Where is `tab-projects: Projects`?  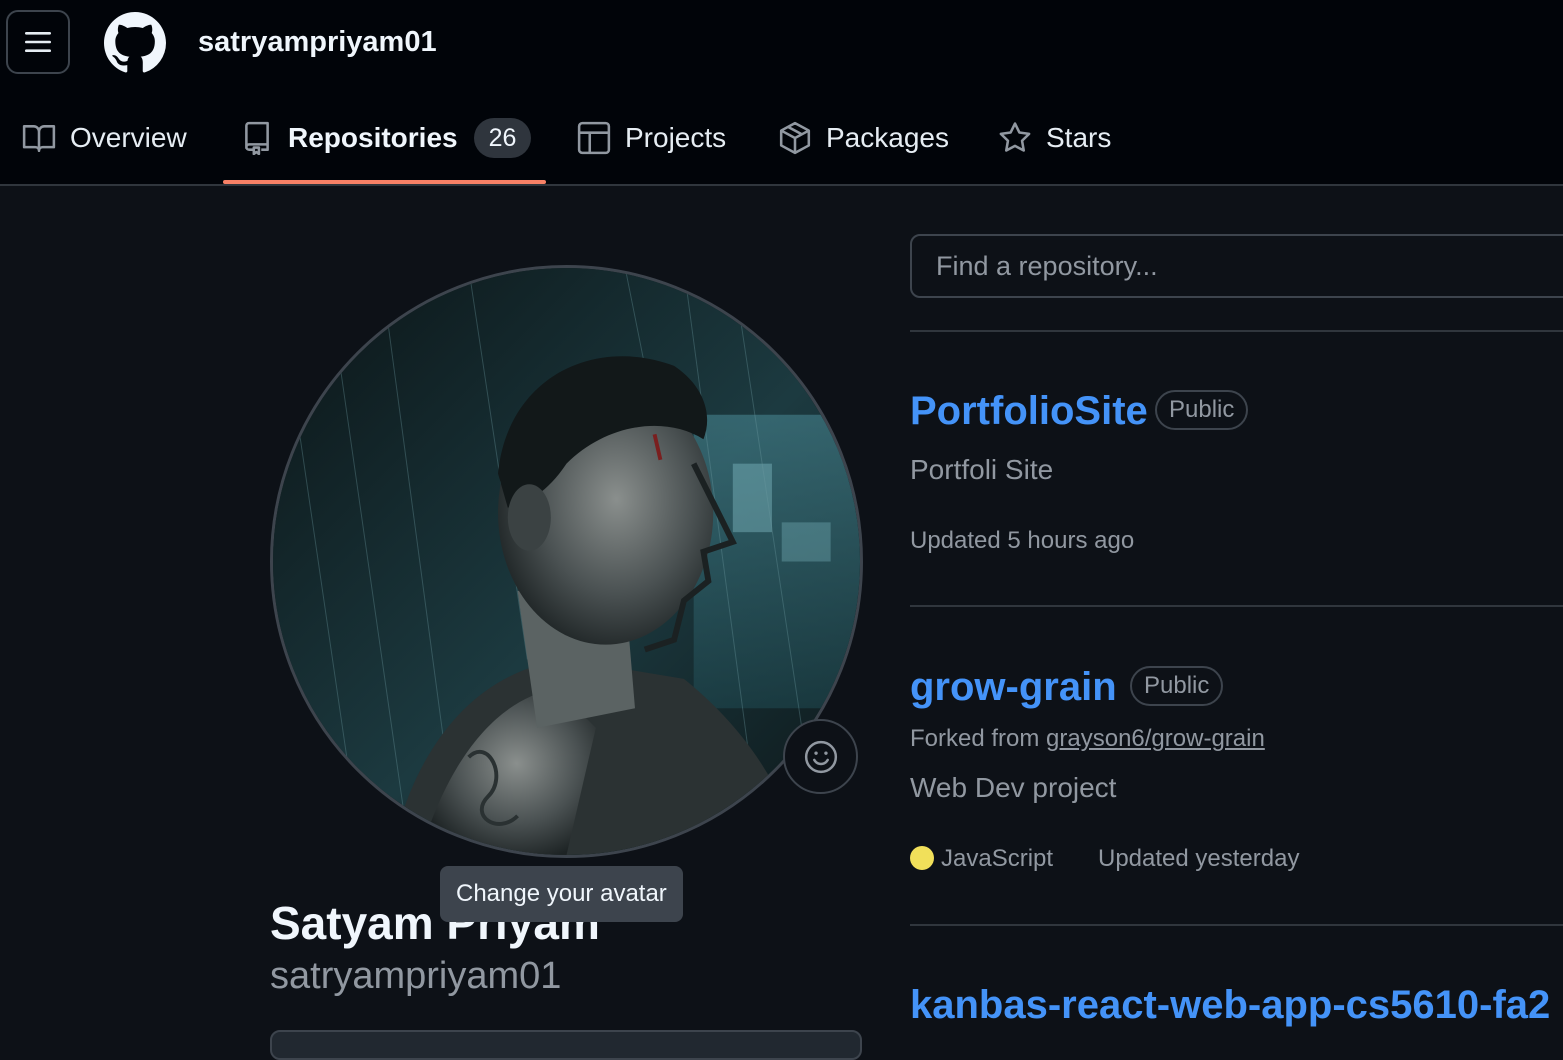 tab-projects: Projects is located at coordinates (651, 138).